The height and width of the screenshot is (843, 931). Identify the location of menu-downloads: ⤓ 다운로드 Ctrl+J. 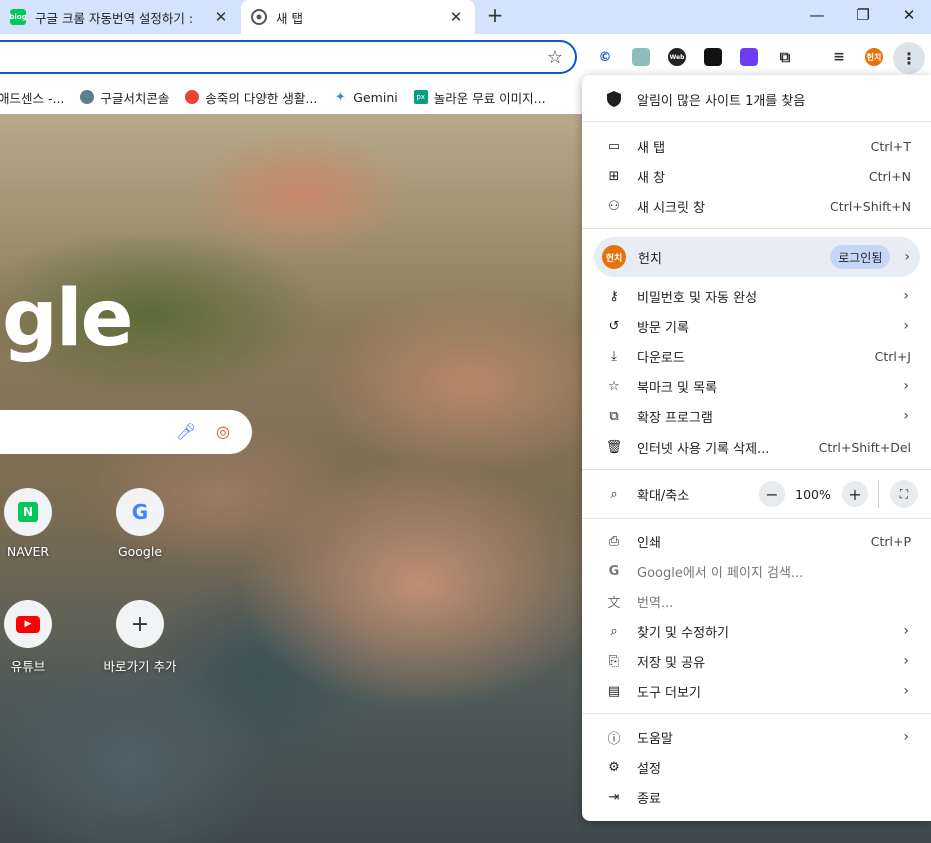
(756, 356).